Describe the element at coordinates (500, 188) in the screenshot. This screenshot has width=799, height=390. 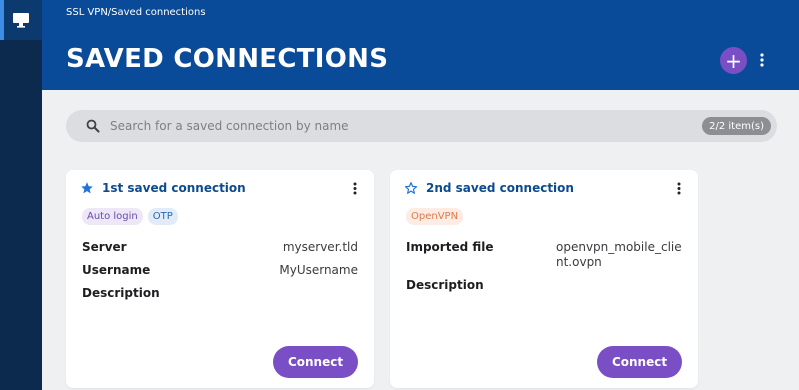
I see `card-title: 2nd saved connection` at that location.